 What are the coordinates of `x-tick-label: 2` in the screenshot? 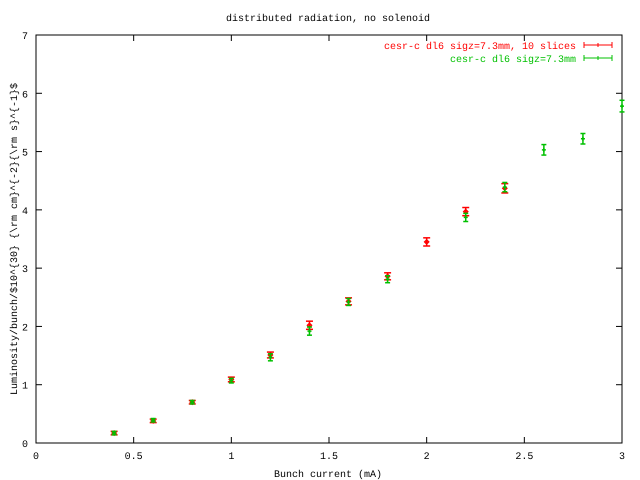 It's located at (427, 457).